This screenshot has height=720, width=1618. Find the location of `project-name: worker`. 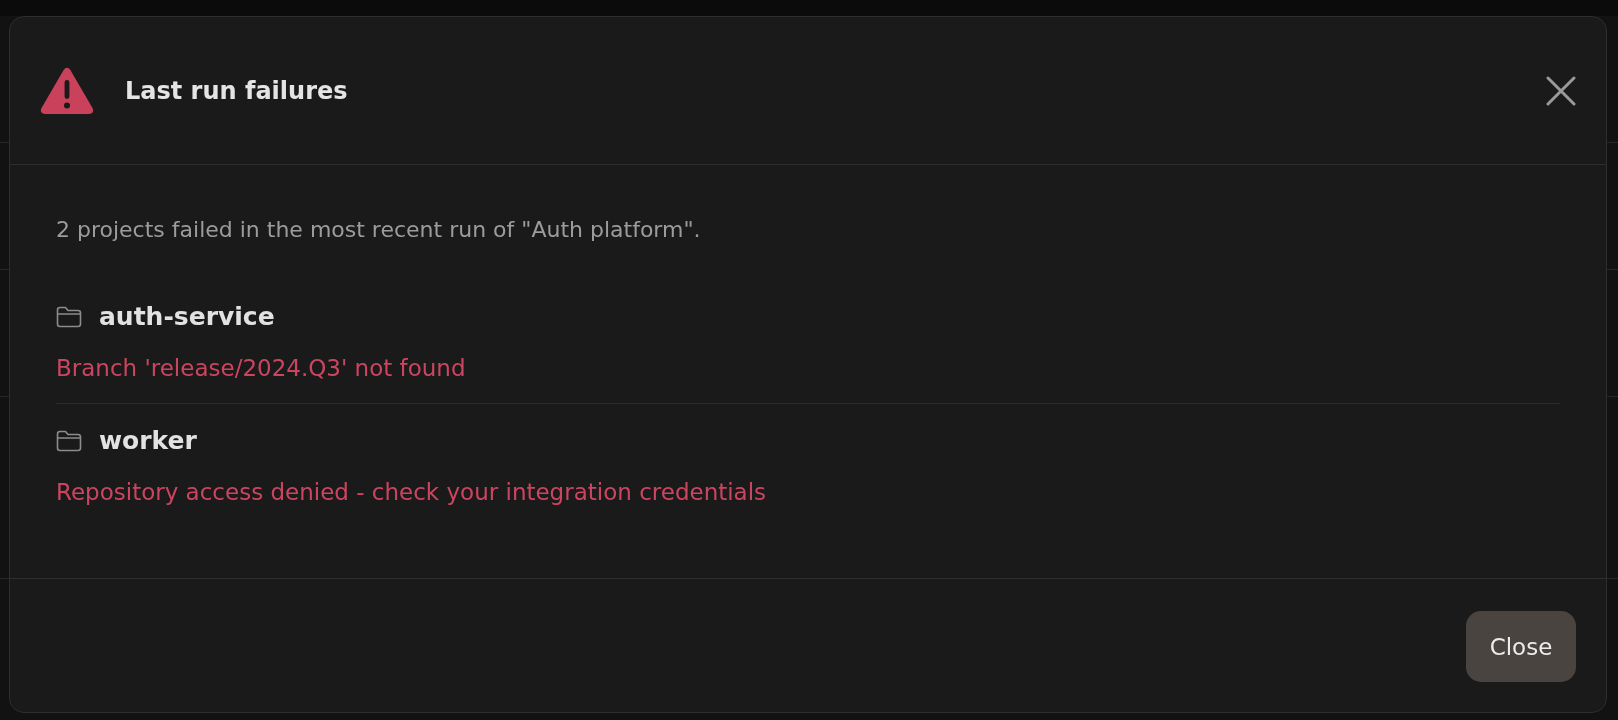

project-name: worker is located at coordinates (148, 441).